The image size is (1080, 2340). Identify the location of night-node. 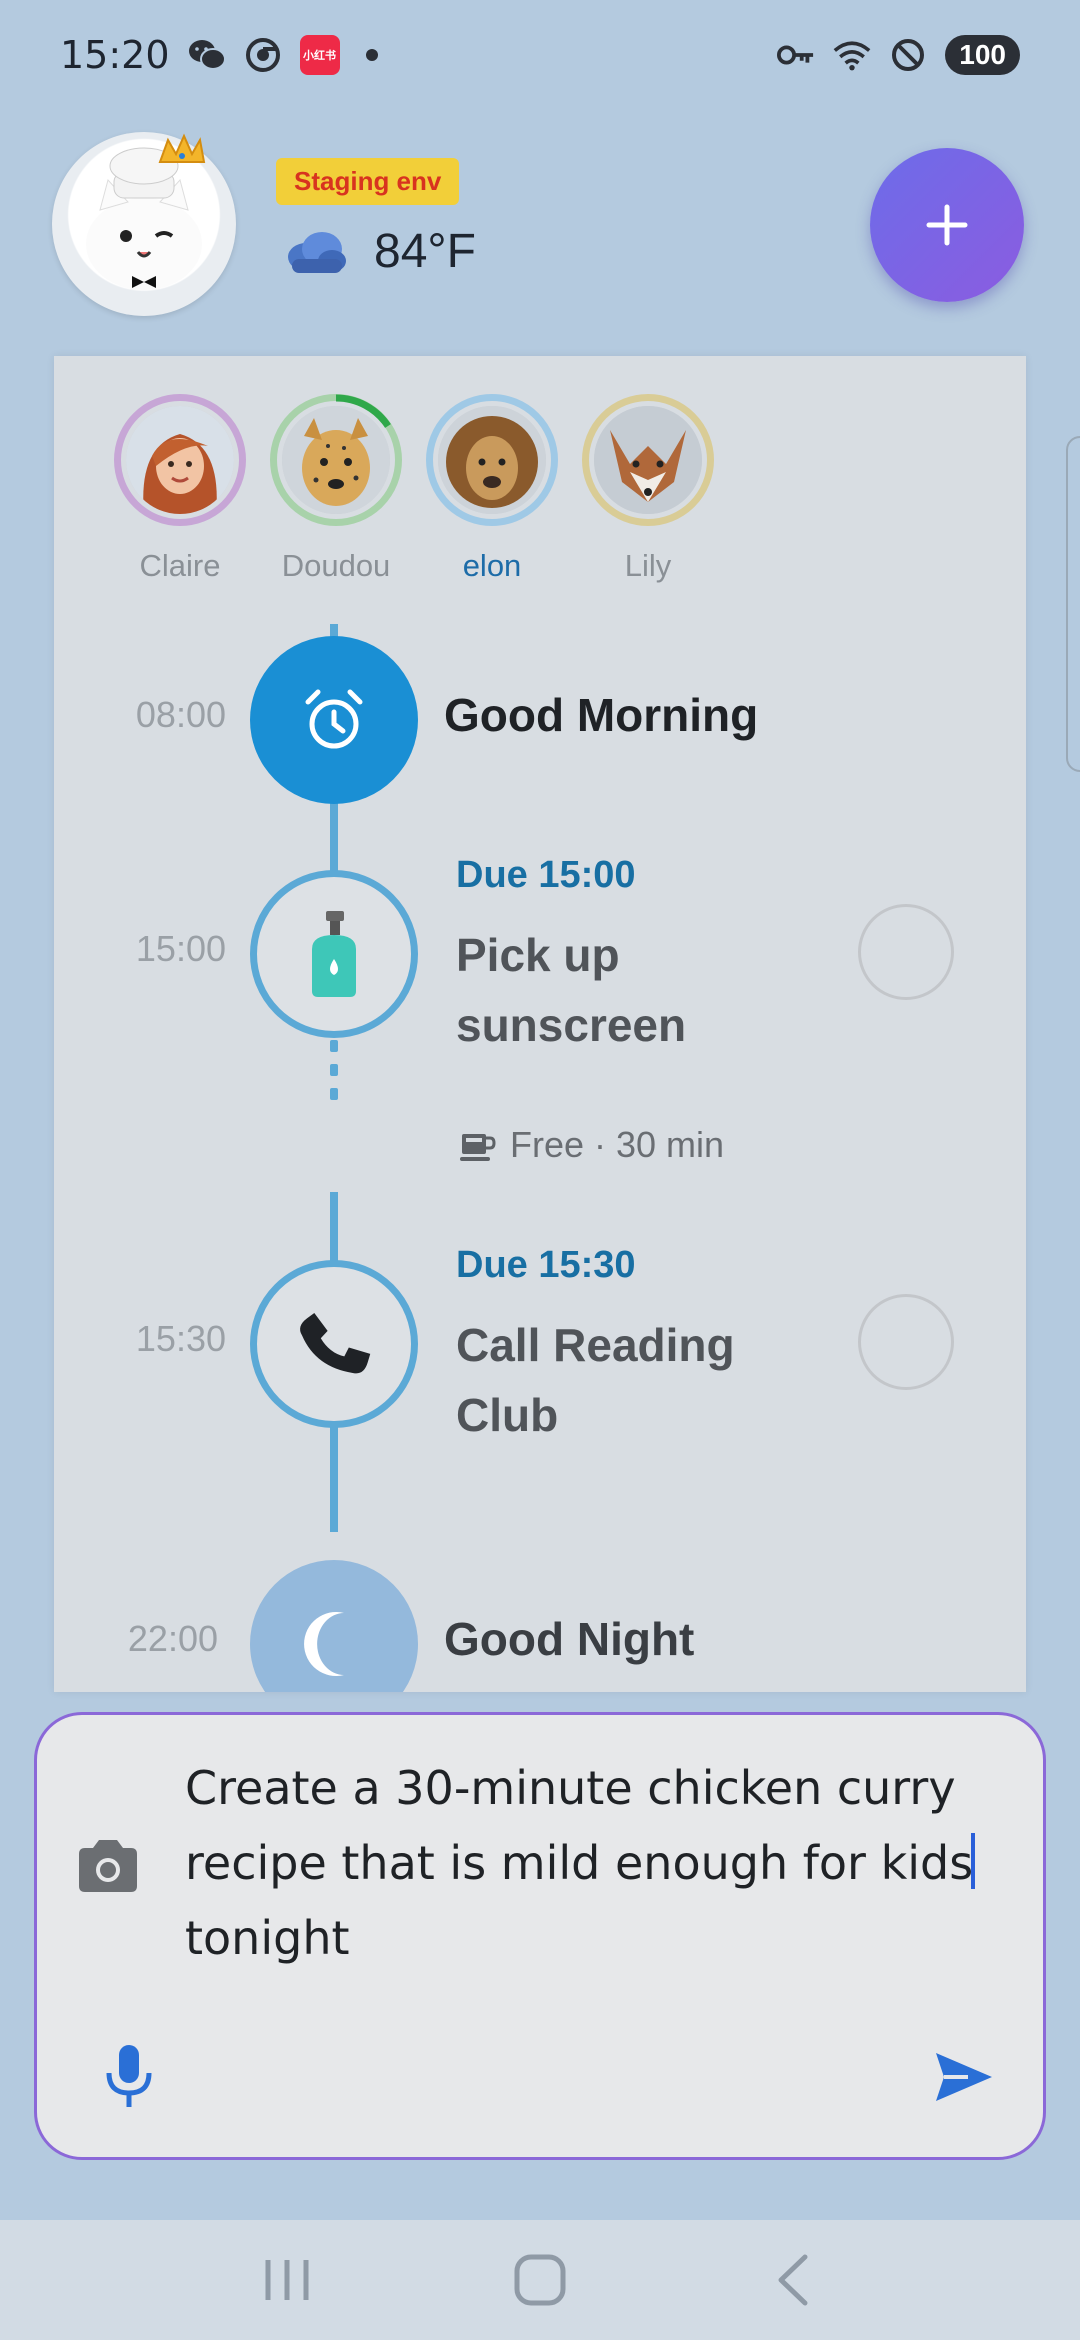
(334, 1626).